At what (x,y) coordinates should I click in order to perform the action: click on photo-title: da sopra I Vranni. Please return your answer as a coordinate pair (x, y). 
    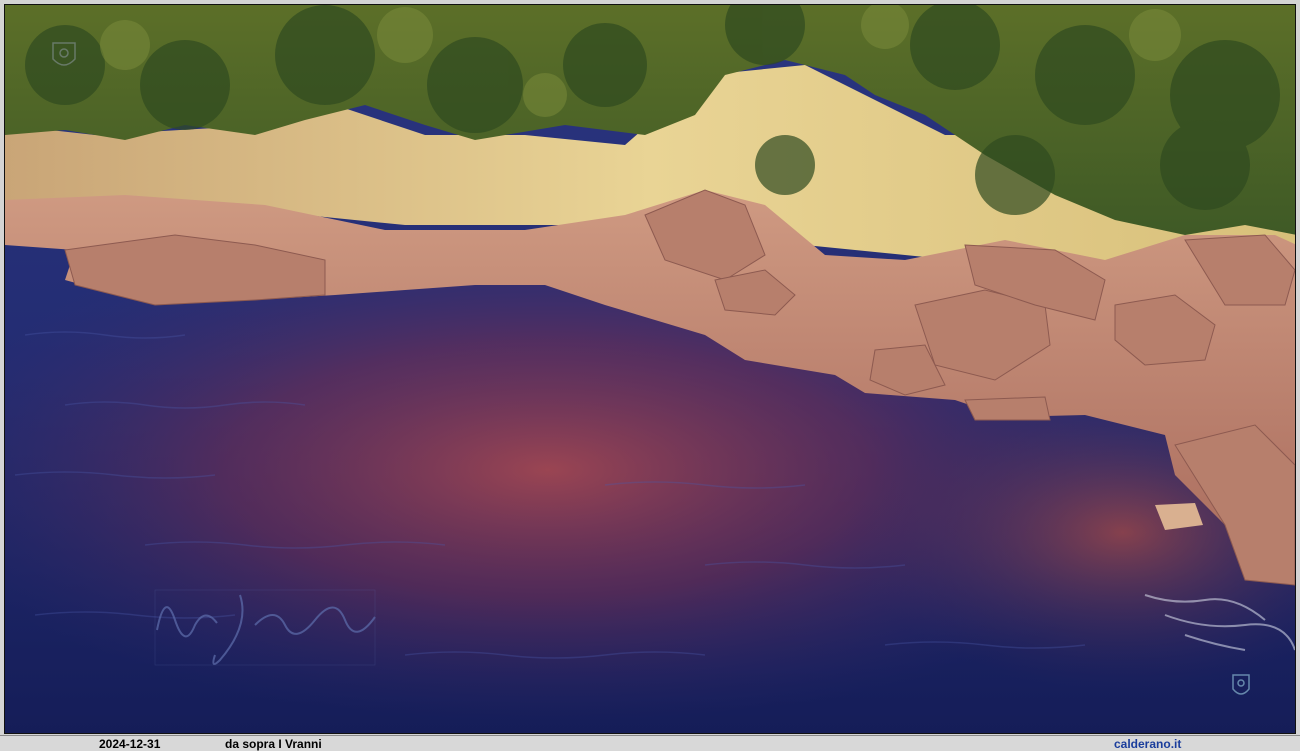
    Looking at the image, I should click on (273, 744).